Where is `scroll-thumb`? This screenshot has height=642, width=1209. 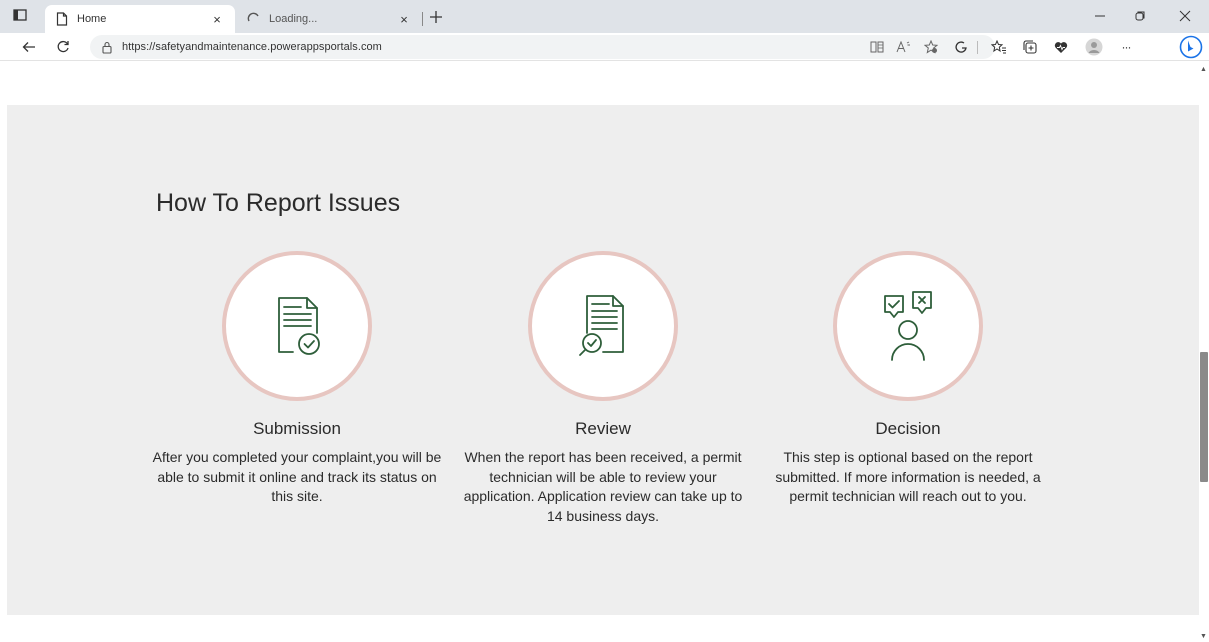 scroll-thumb is located at coordinates (1204, 417).